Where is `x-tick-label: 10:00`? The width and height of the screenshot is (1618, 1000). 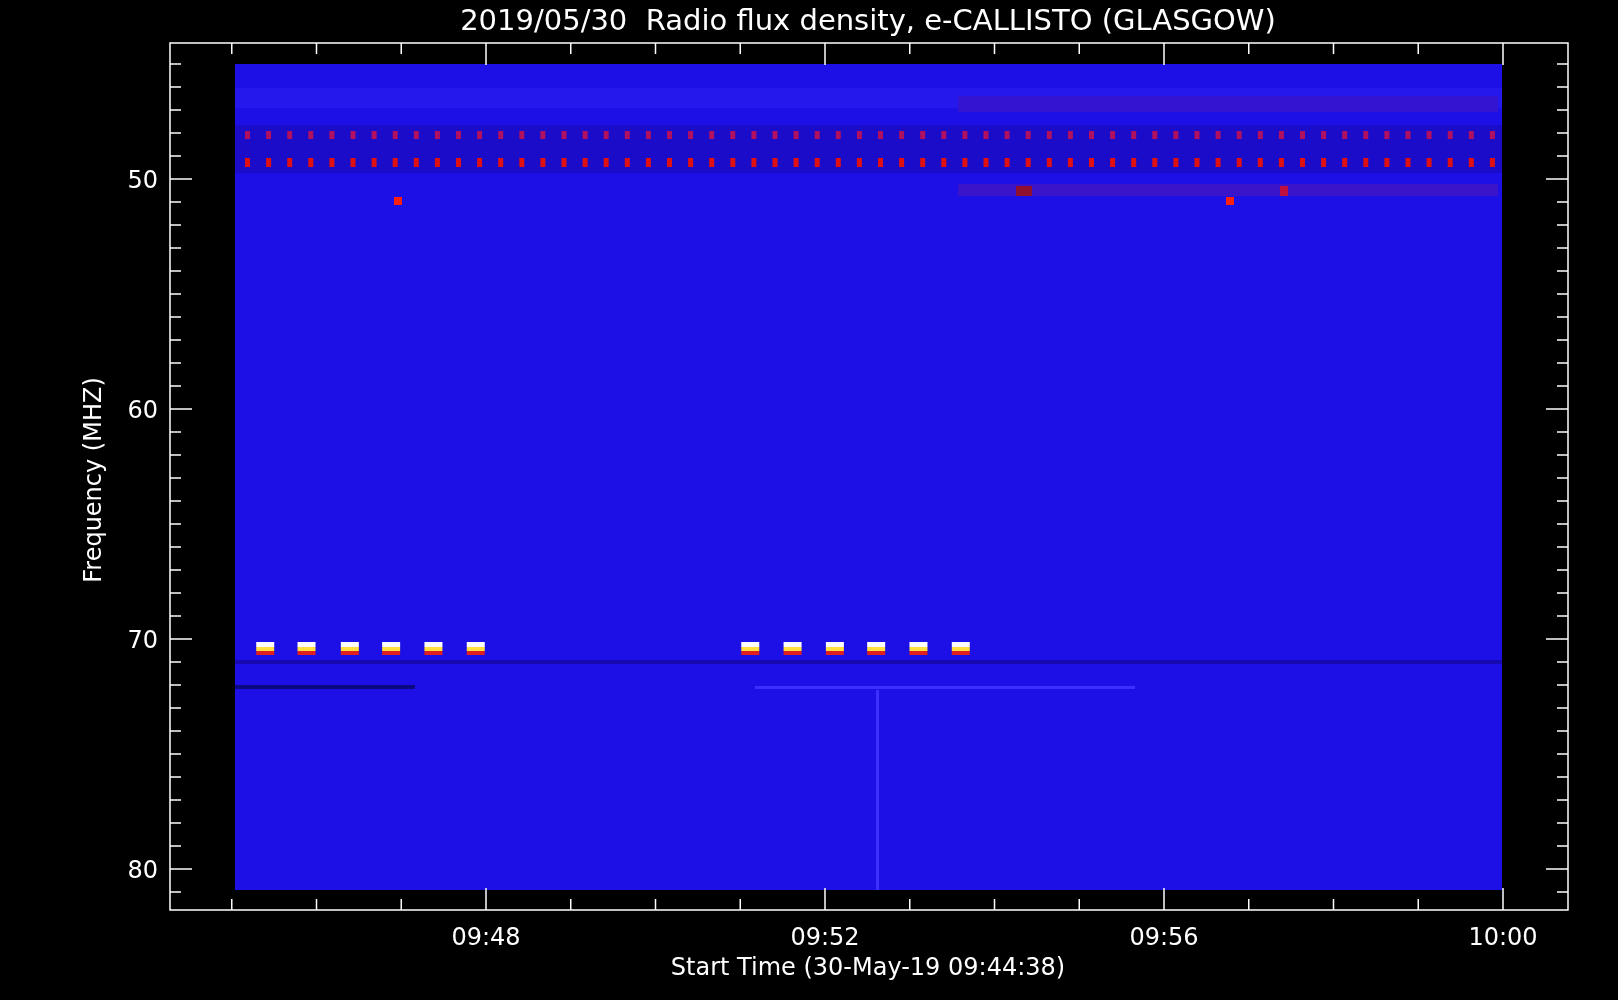
x-tick-label: 10:00 is located at coordinates (1503, 937).